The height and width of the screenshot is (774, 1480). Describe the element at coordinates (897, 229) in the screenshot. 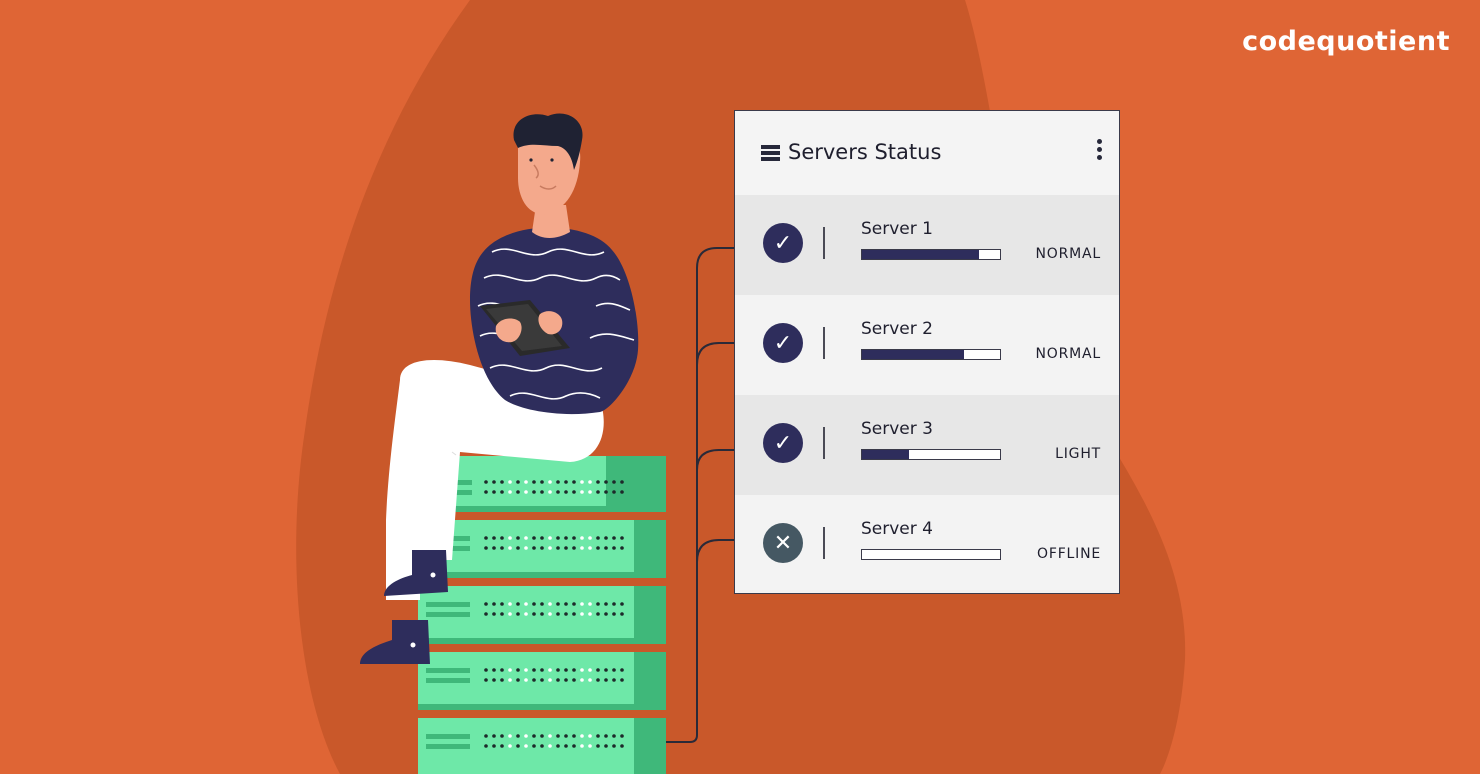

I see `server-name: Server 1` at that location.